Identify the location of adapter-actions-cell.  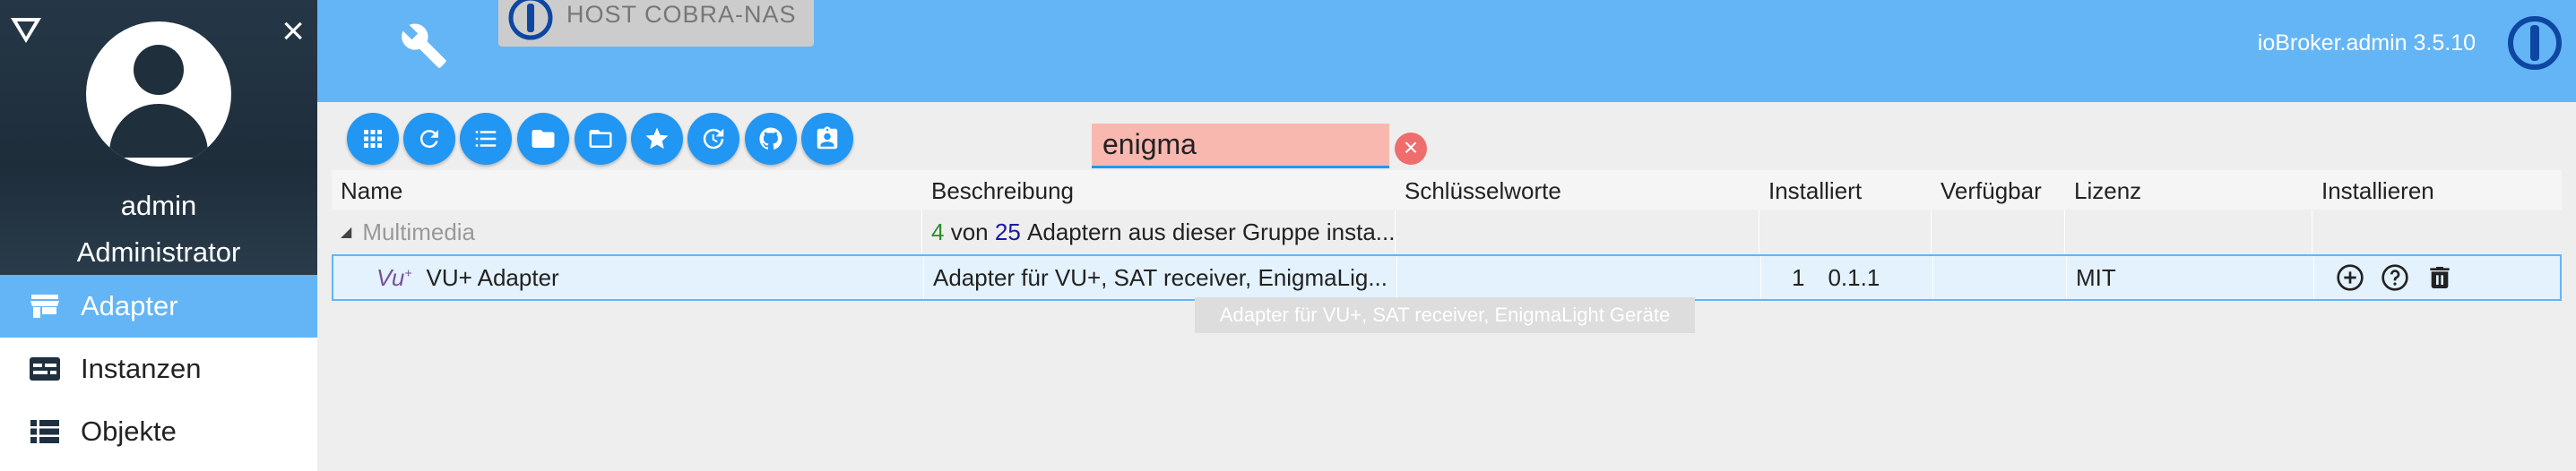
(2438, 277).